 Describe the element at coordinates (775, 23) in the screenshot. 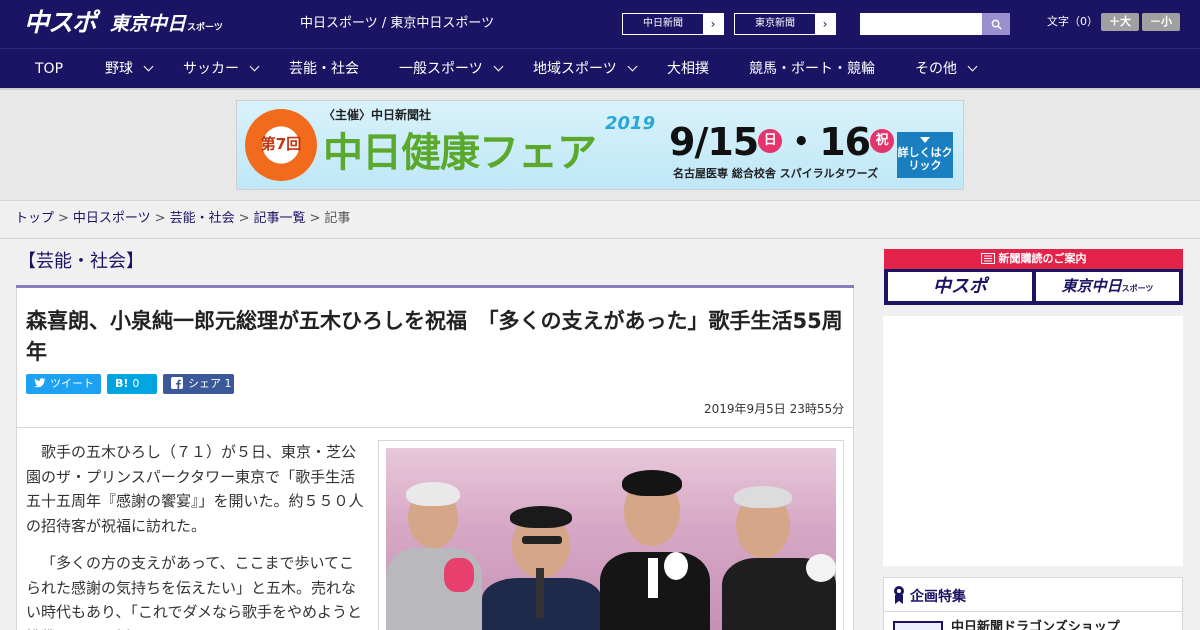

I see `tokyo-shimbun-label: 東京新聞` at that location.